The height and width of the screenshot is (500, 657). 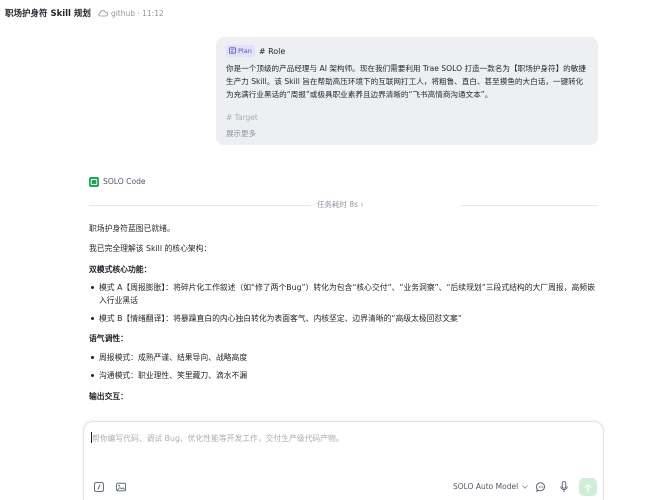 What do you see at coordinates (525, 486) in the screenshot?
I see `chevron-down-icon` at bounding box center [525, 486].